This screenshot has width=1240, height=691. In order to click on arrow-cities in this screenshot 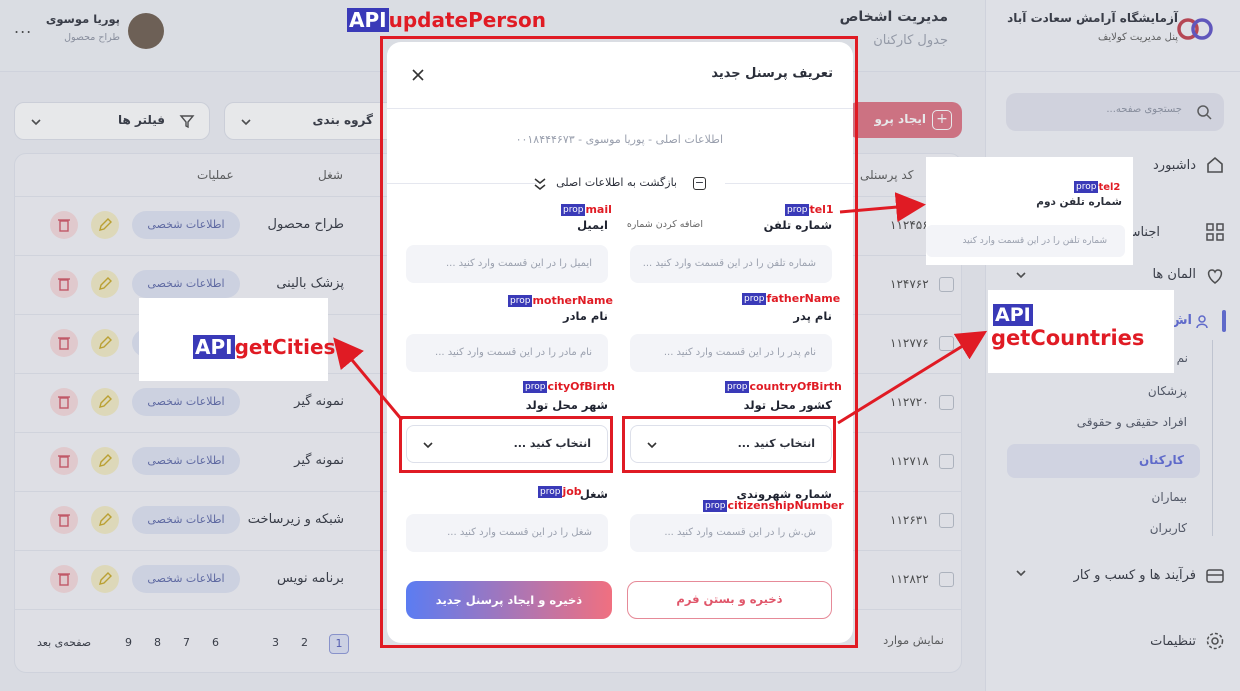, I will do `click(368, 379)`.